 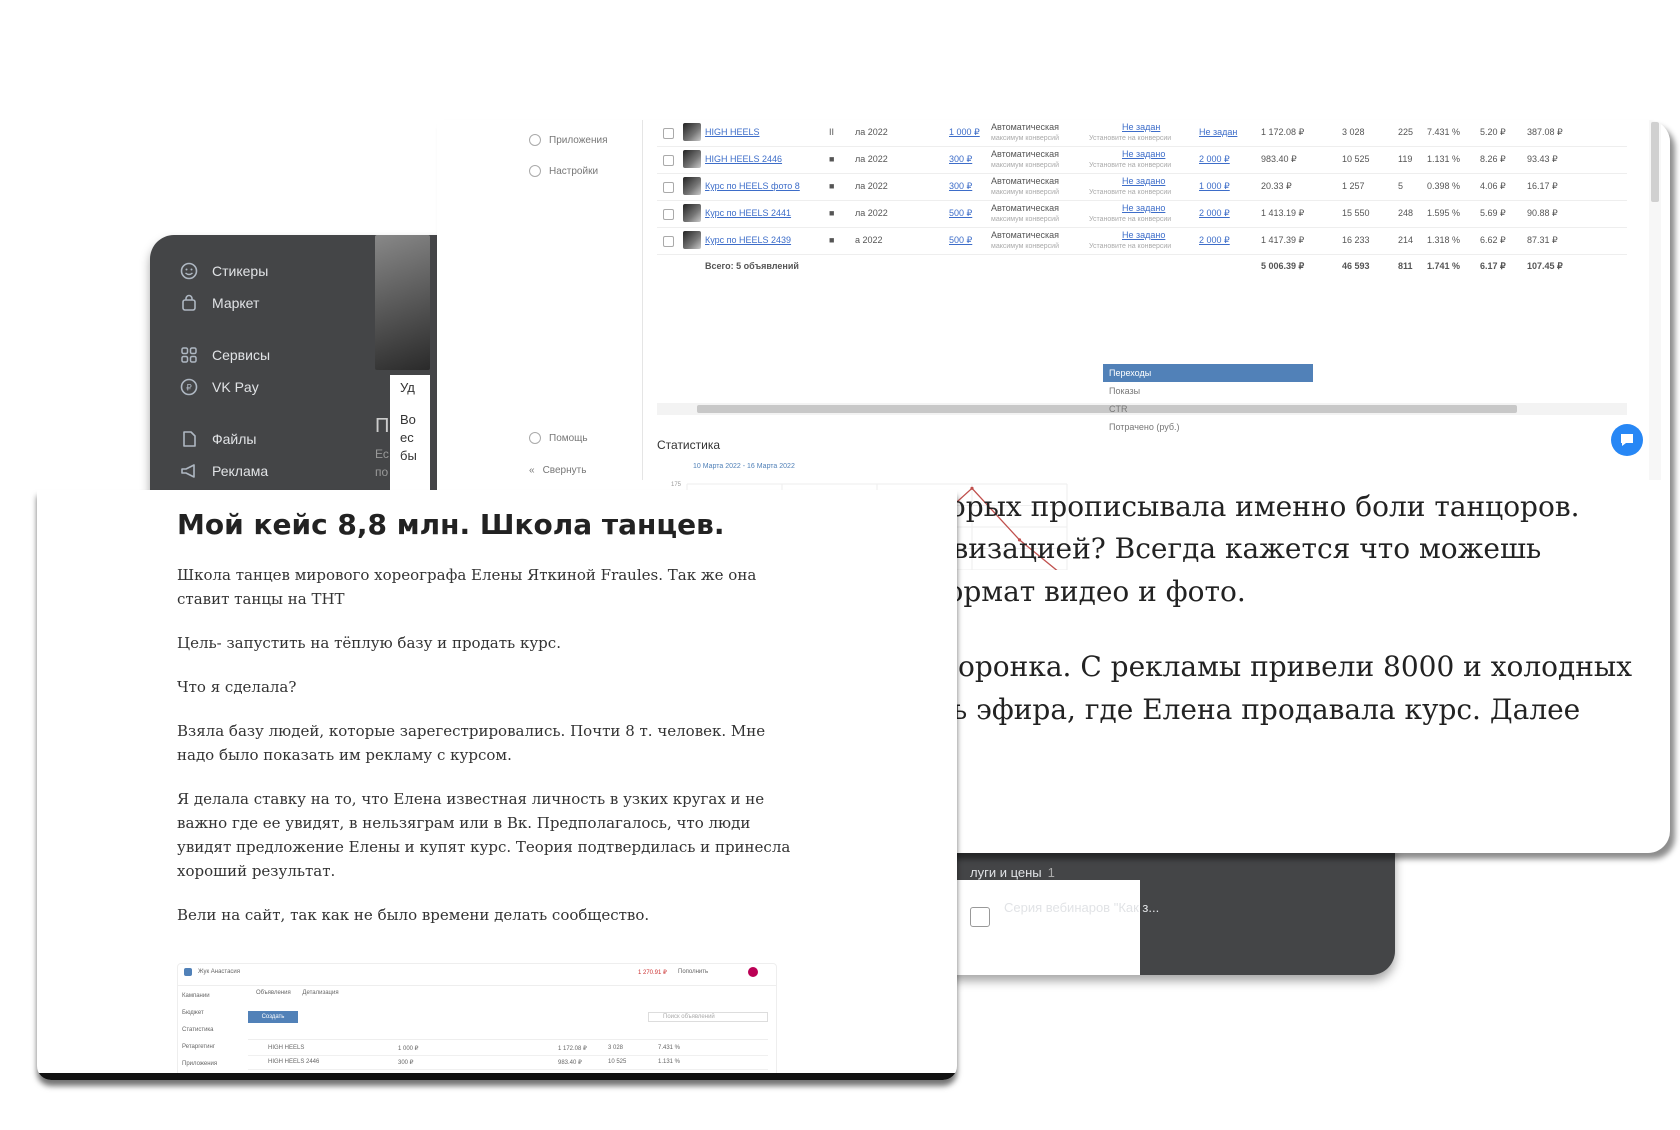 I want to click on mini-topup: Пополнить, so click(x=693, y=972).